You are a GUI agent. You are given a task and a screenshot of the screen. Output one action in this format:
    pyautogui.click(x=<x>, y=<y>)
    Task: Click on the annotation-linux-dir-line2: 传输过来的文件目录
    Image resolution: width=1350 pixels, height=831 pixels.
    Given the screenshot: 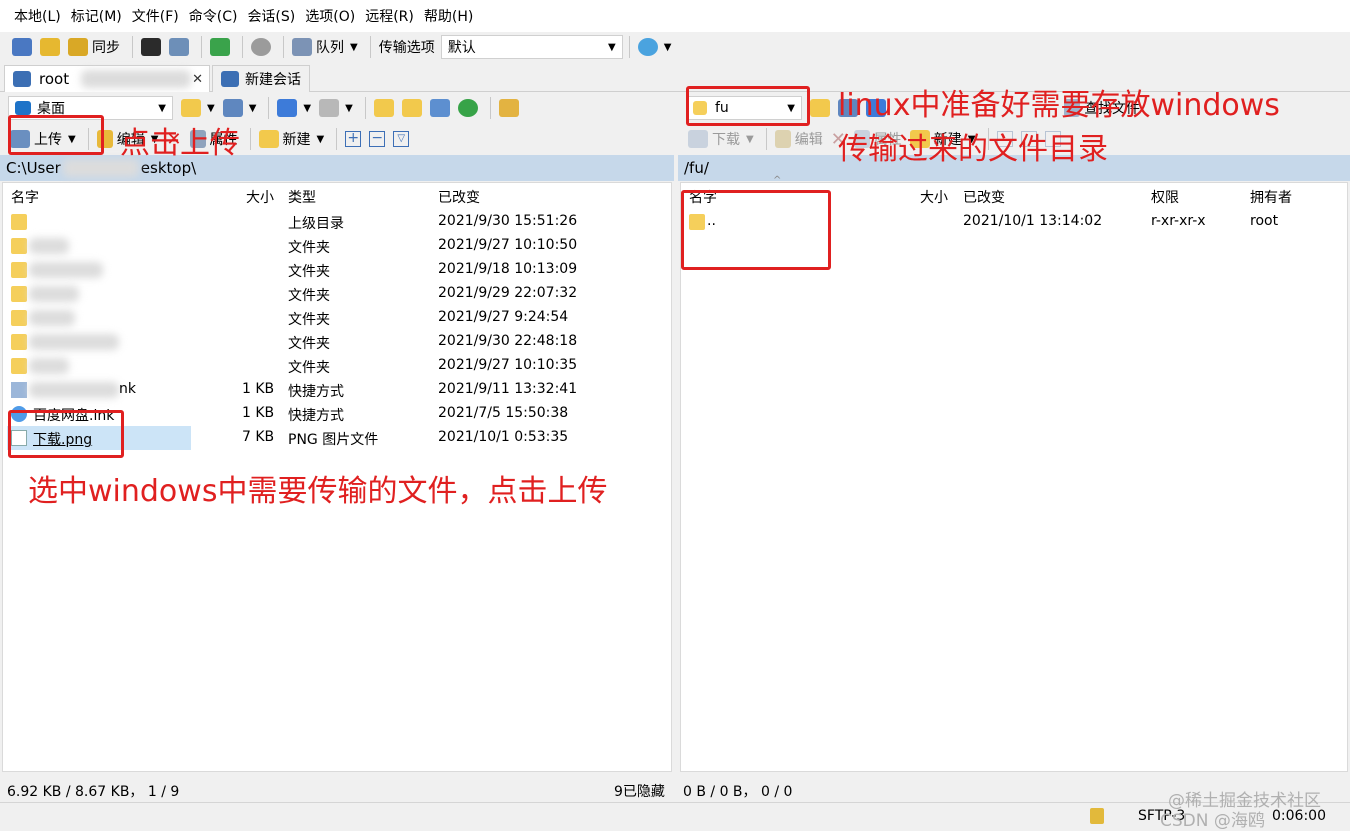 What is the action you would take?
    pyautogui.click(x=973, y=149)
    